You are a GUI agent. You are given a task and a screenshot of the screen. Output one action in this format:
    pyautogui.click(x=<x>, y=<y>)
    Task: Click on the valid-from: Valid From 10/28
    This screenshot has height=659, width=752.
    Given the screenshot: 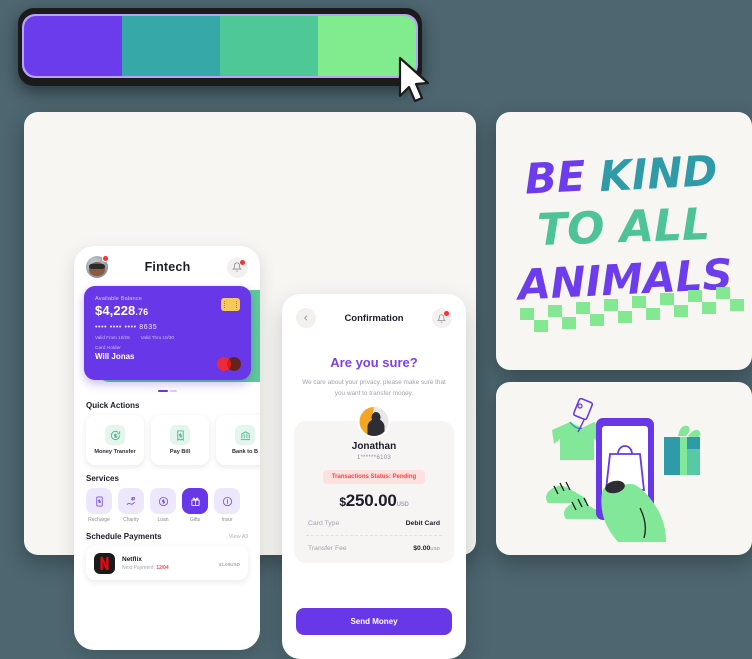 What is the action you would take?
    pyautogui.click(x=112, y=337)
    